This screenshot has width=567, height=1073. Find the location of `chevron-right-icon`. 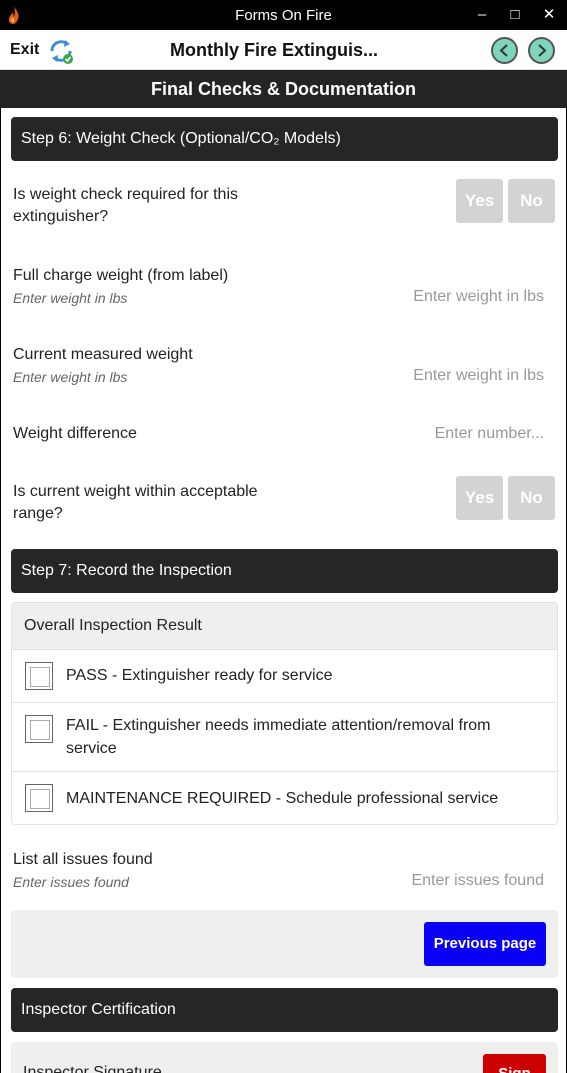

chevron-right-icon is located at coordinates (542, 50).